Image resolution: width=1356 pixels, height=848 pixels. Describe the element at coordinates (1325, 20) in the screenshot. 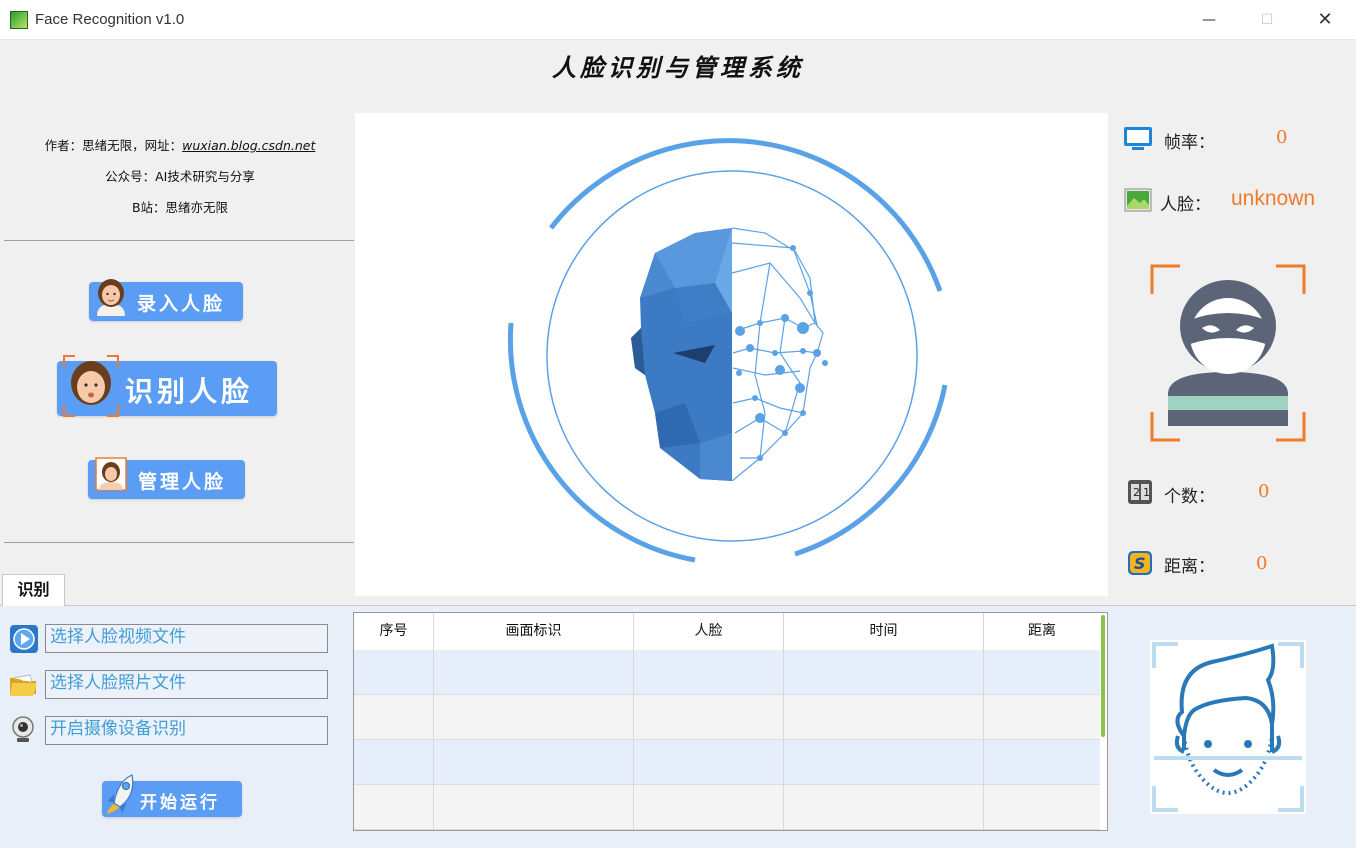

I see `close-button: ✕` at that location.